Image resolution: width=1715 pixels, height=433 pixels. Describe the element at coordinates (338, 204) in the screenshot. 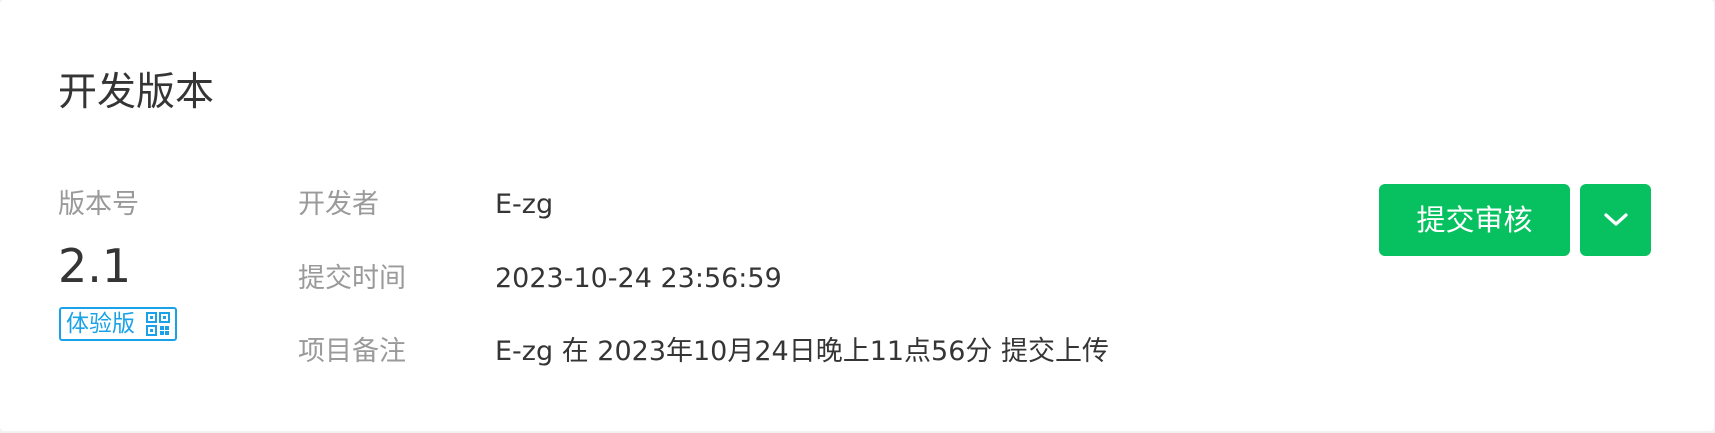

I see `developer-label: 开发者` at that location.